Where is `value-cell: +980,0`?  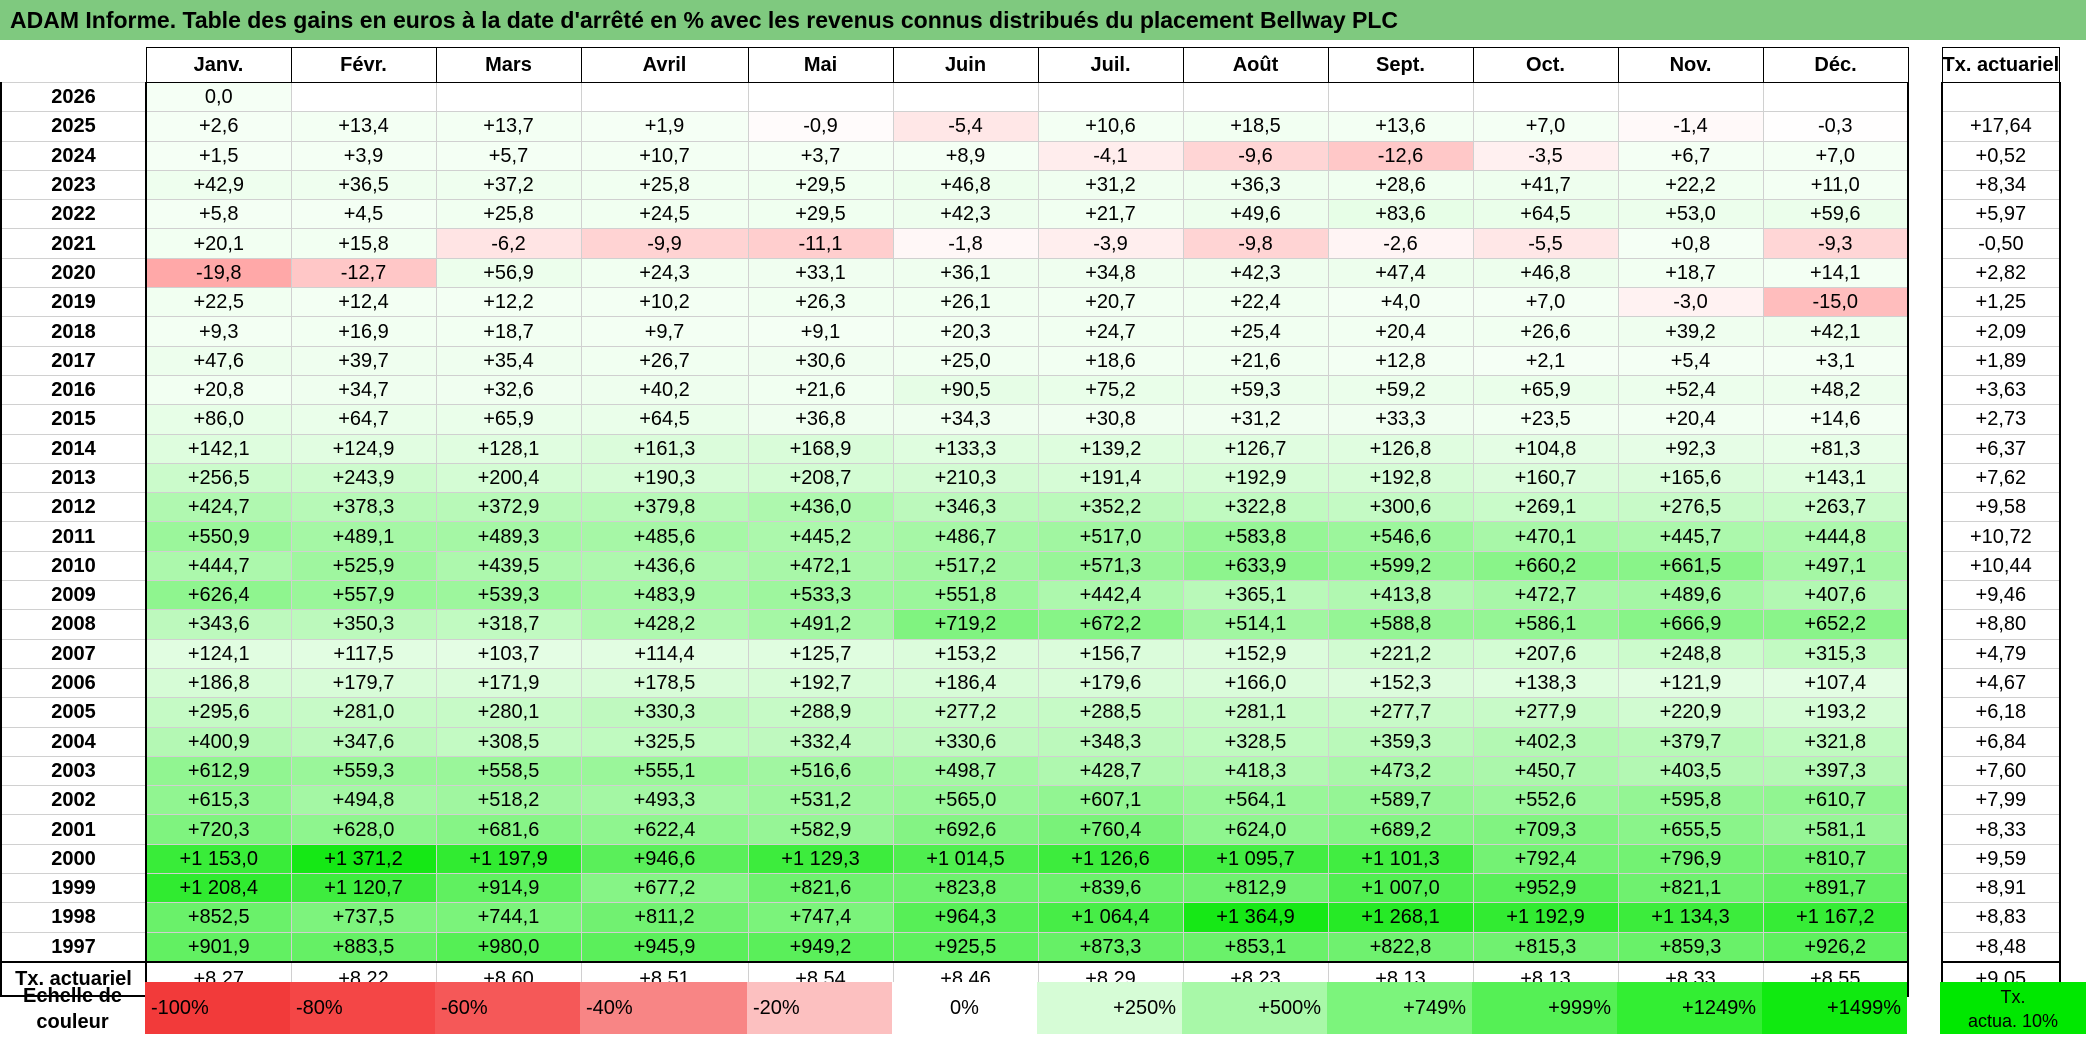 value-cell: +980,0 is located at coordinates (508, 947).